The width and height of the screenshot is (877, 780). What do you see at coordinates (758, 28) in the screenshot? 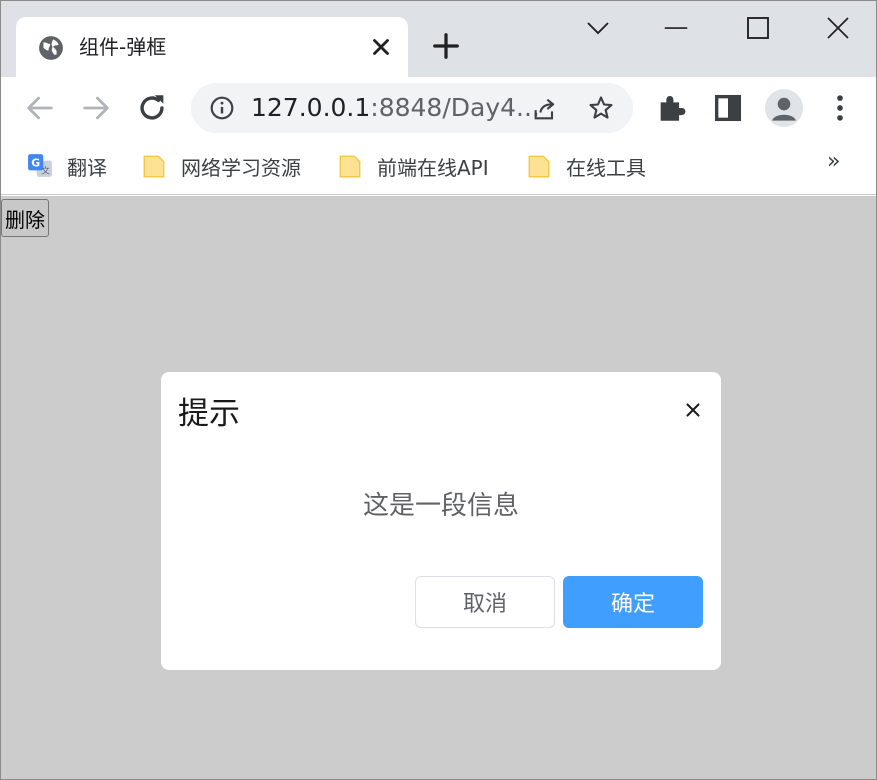
I see `maximize-icon` at bounding box center [758, 28].